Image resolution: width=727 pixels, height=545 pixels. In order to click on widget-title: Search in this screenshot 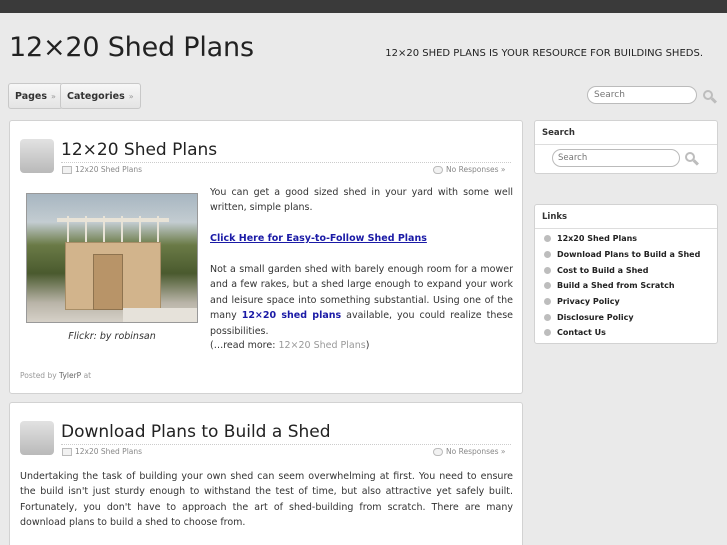, I will do `click(558, 133)`.